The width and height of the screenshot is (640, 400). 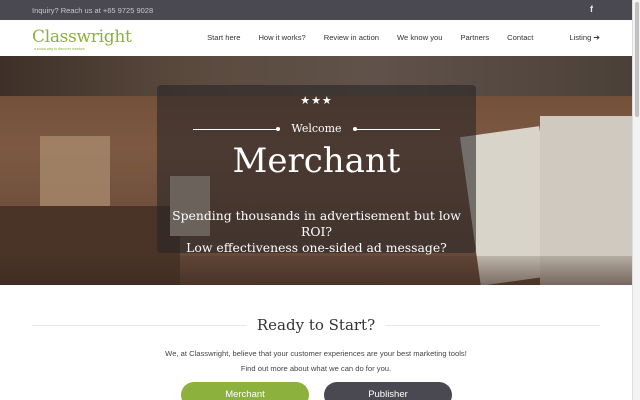 I want to click on stars-icon: ★★★, so click(x=316, y=101).